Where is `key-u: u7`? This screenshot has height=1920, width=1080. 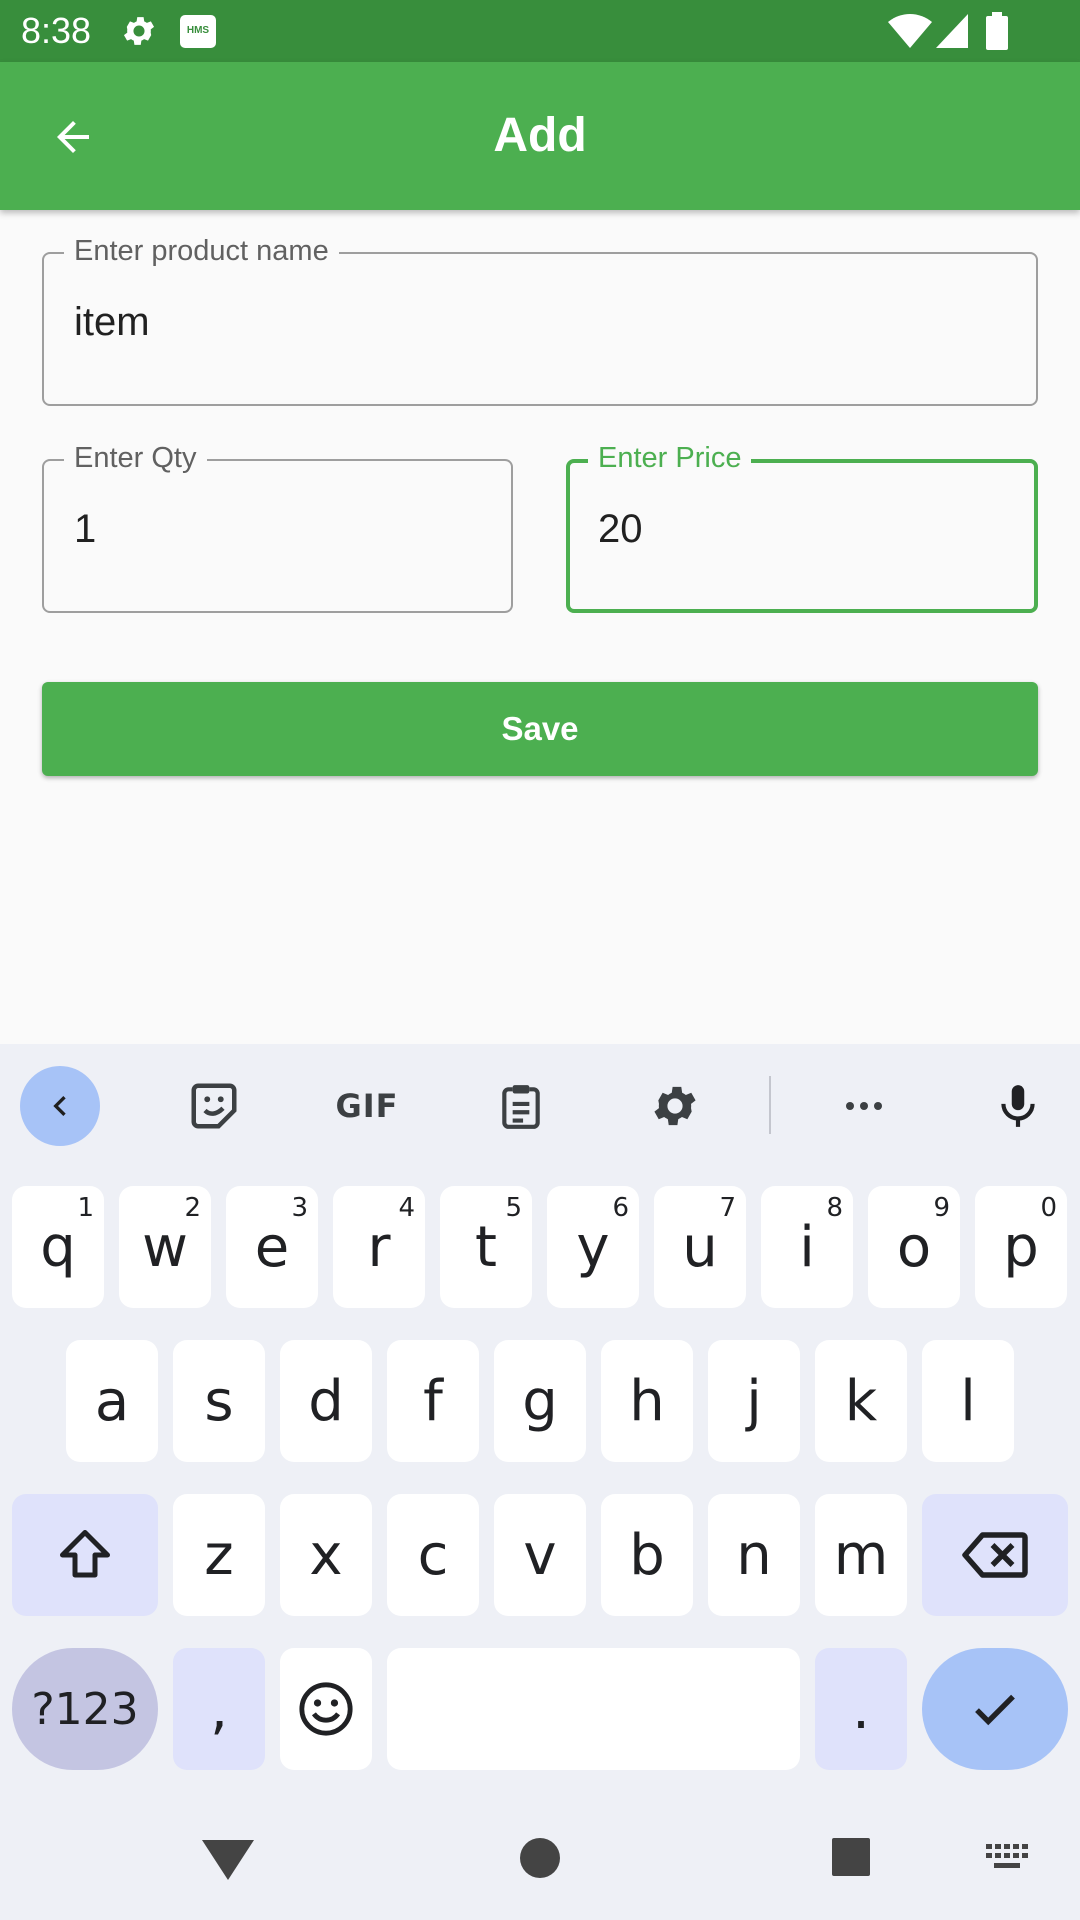
key-u: u7 is located at coordinates (700, 1247).